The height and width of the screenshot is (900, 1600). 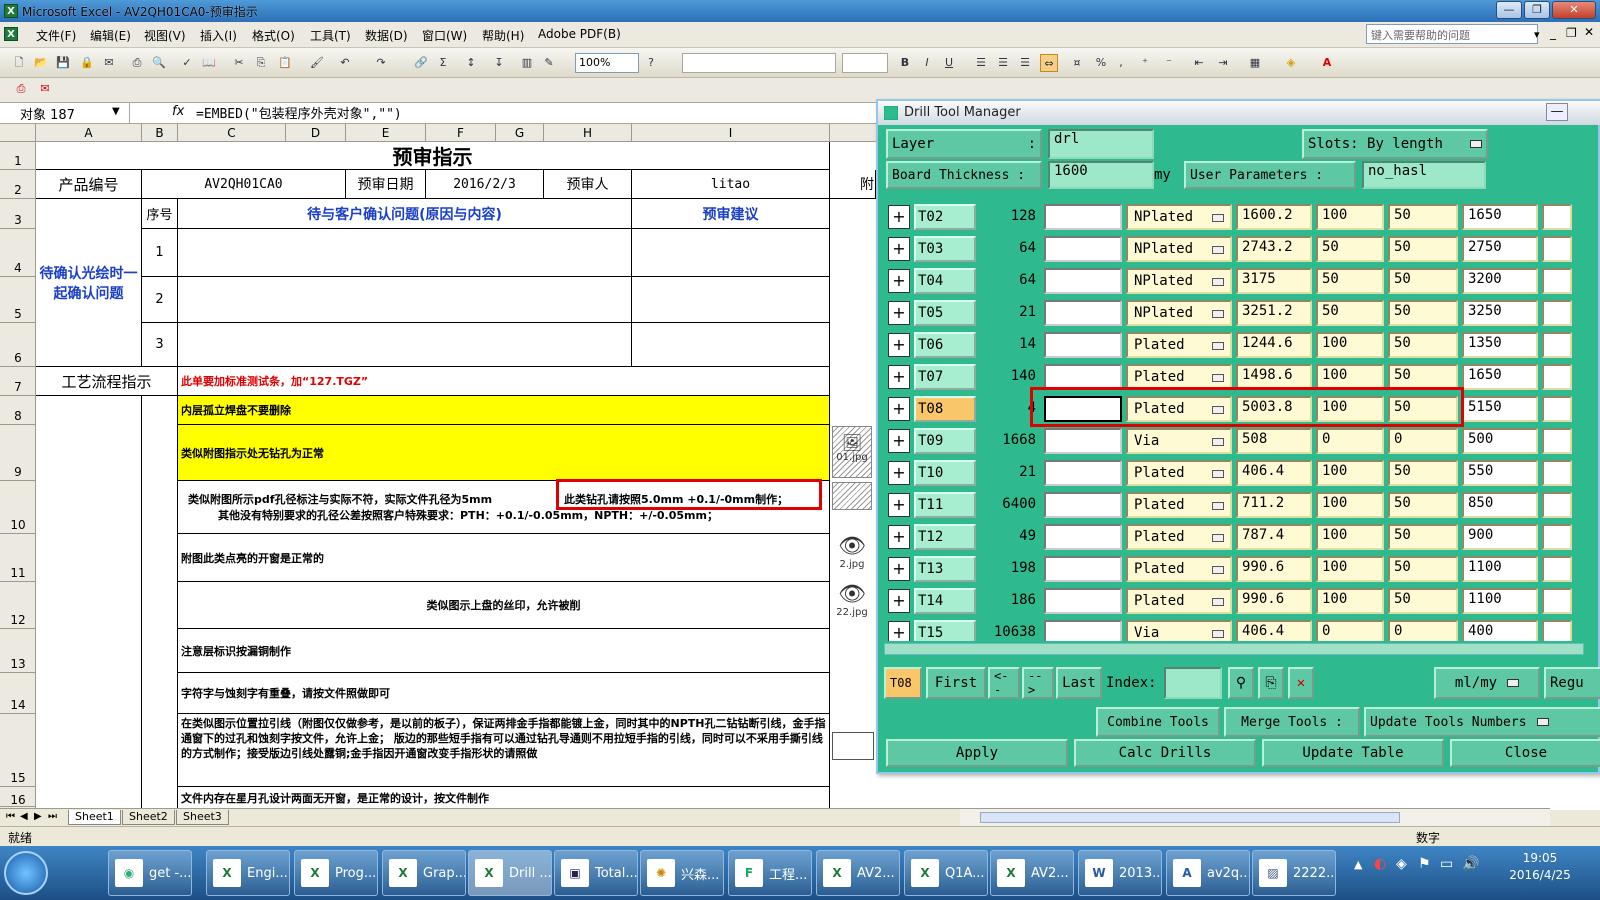 What do you see at coordinates (1500, 377) in the screenshot?
I see `tool-finish: 1650` at bounding box center [1500, 377].